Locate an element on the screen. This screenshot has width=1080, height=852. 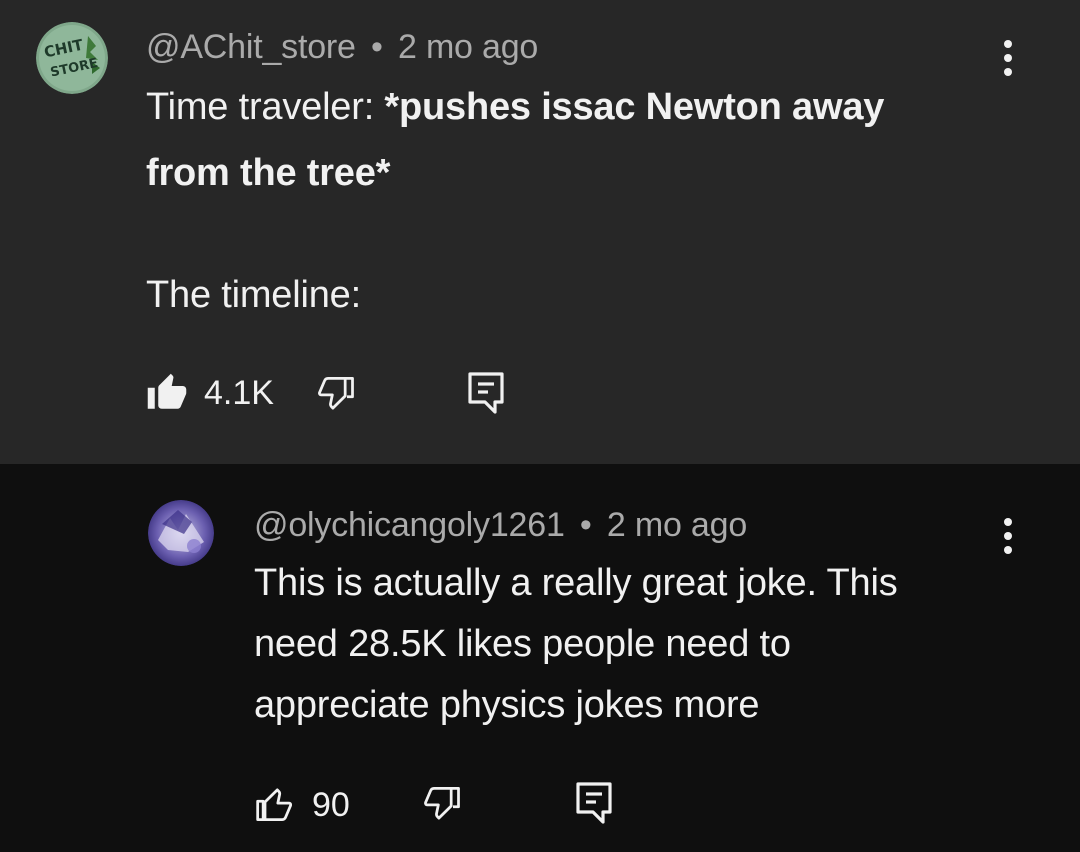
thumbs-up-filled-icon is located at coordinates (167, 391).